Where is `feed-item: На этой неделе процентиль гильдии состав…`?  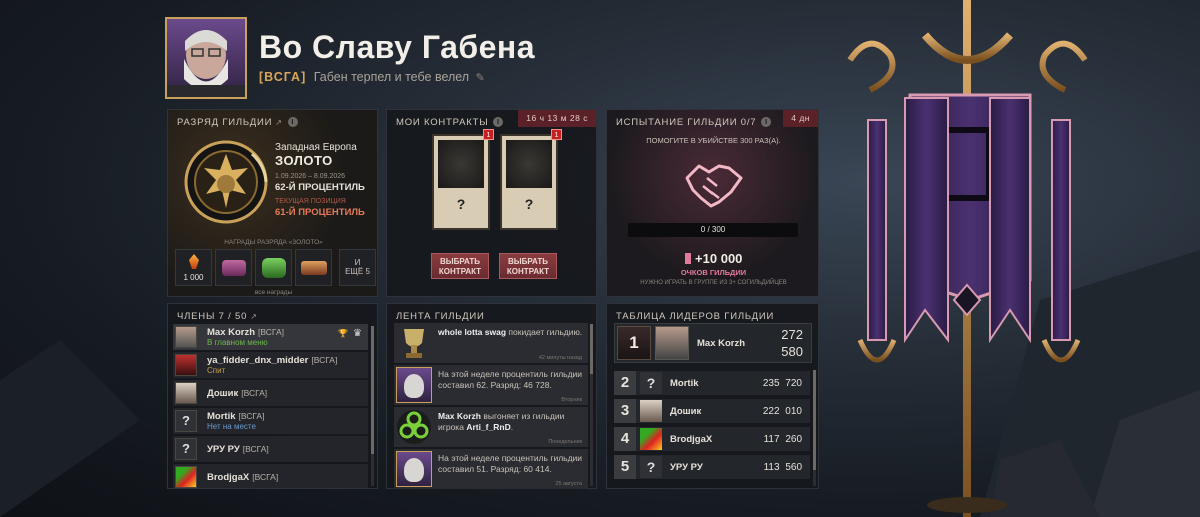 feed-item: На этой неделе процентиль гильдии состав… is located at coordinates (491, 385).